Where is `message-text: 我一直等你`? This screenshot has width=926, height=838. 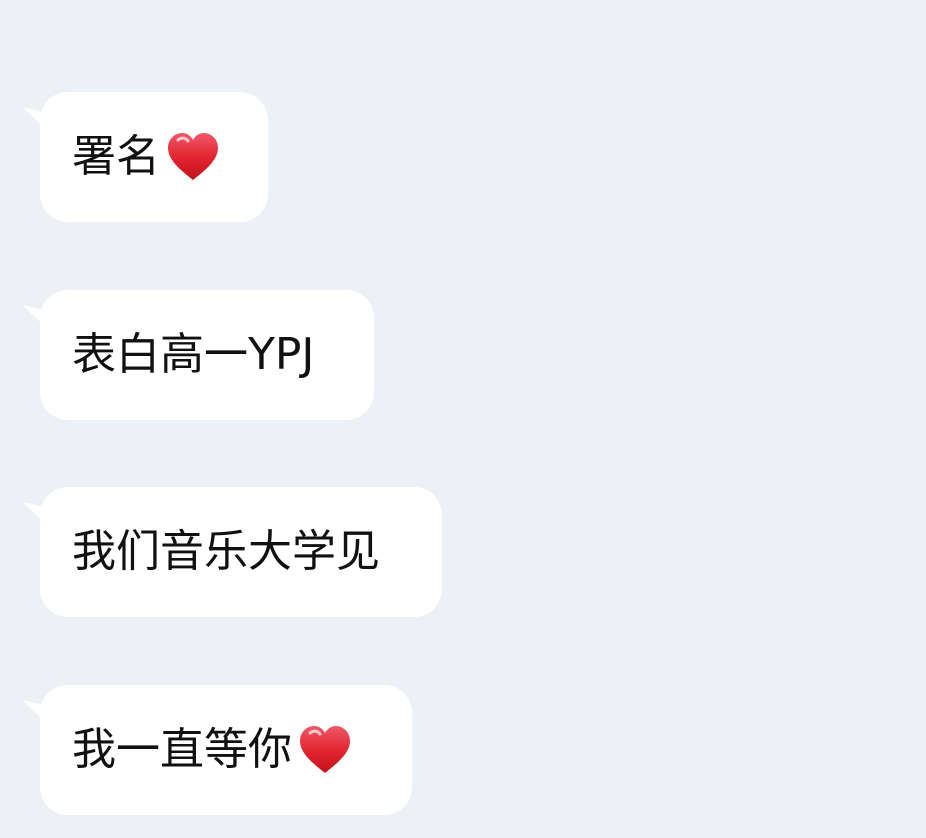
message-text: 我一直等你 is located at coordinates (182, 749).